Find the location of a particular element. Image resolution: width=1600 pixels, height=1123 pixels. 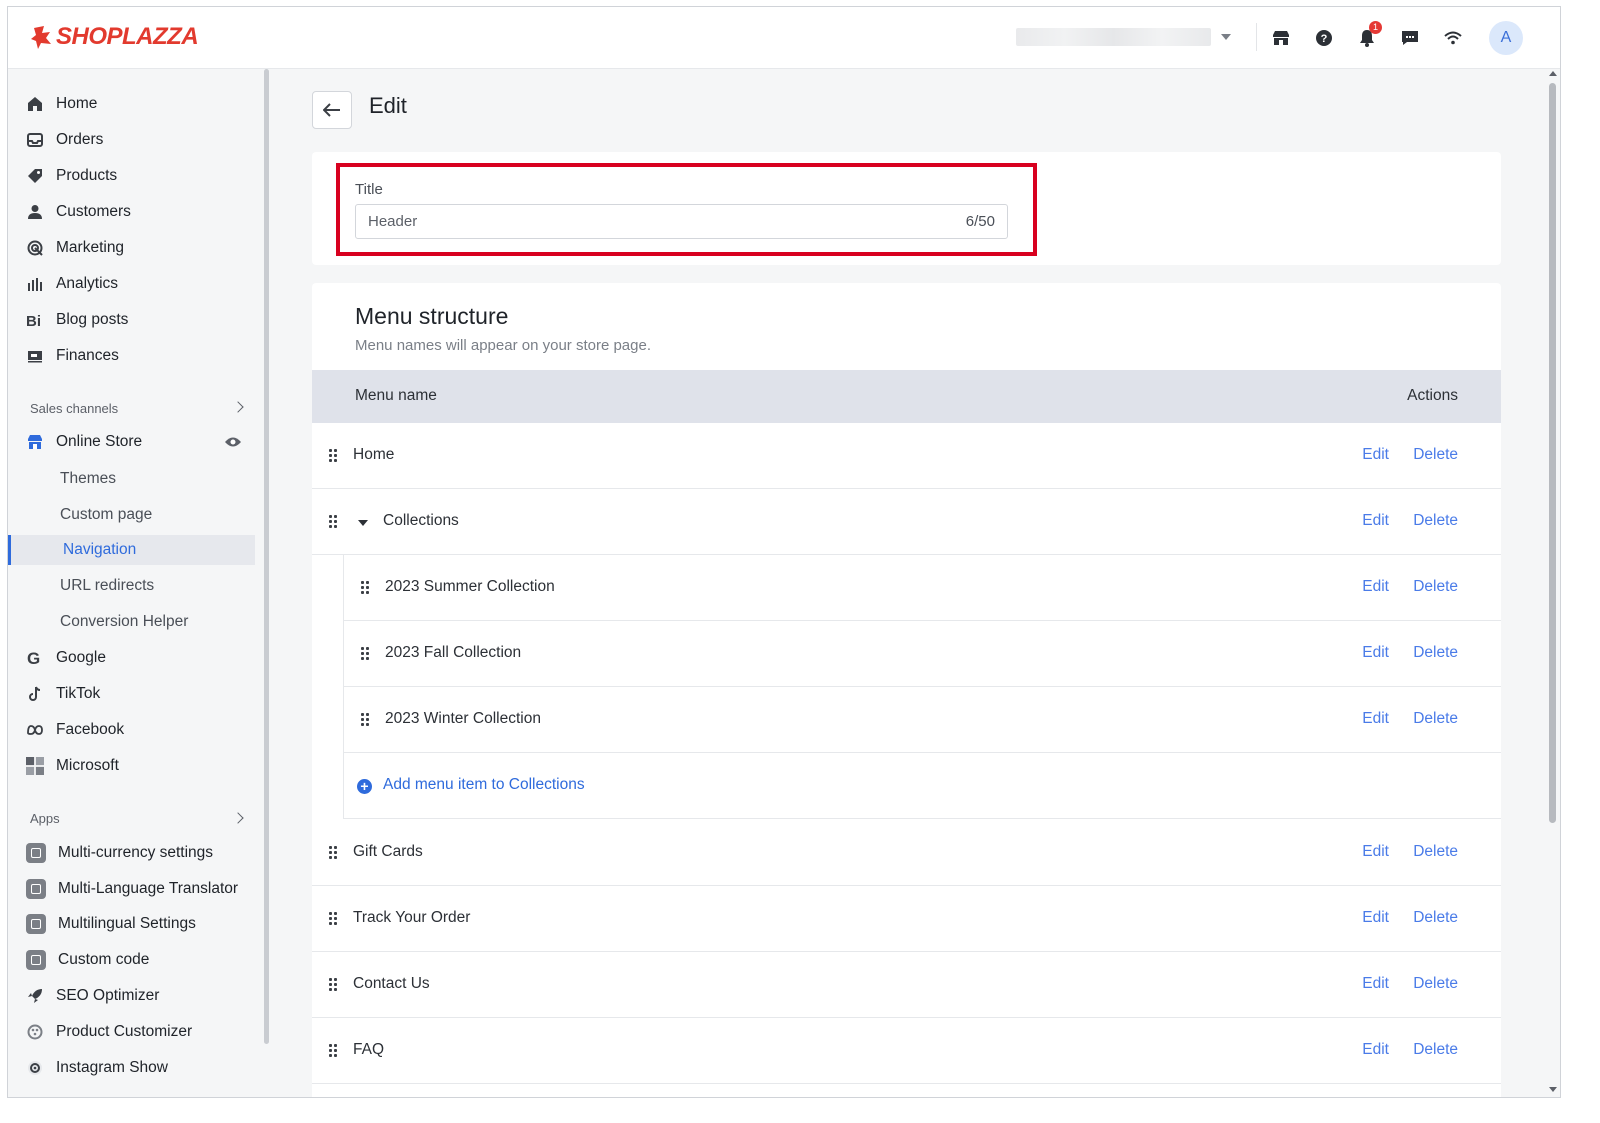

sidebar-item-marketing: Marketing is located at coordinates (75, 248).